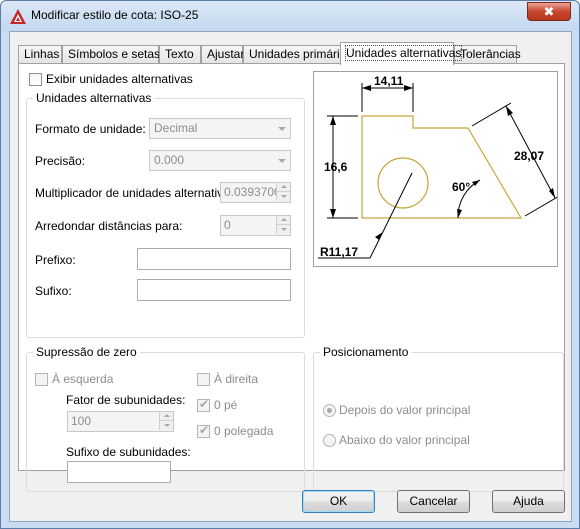  Describe the element at coordinates (220, 160) in the screenshot. I see `precision-select: 0.000` at that location.